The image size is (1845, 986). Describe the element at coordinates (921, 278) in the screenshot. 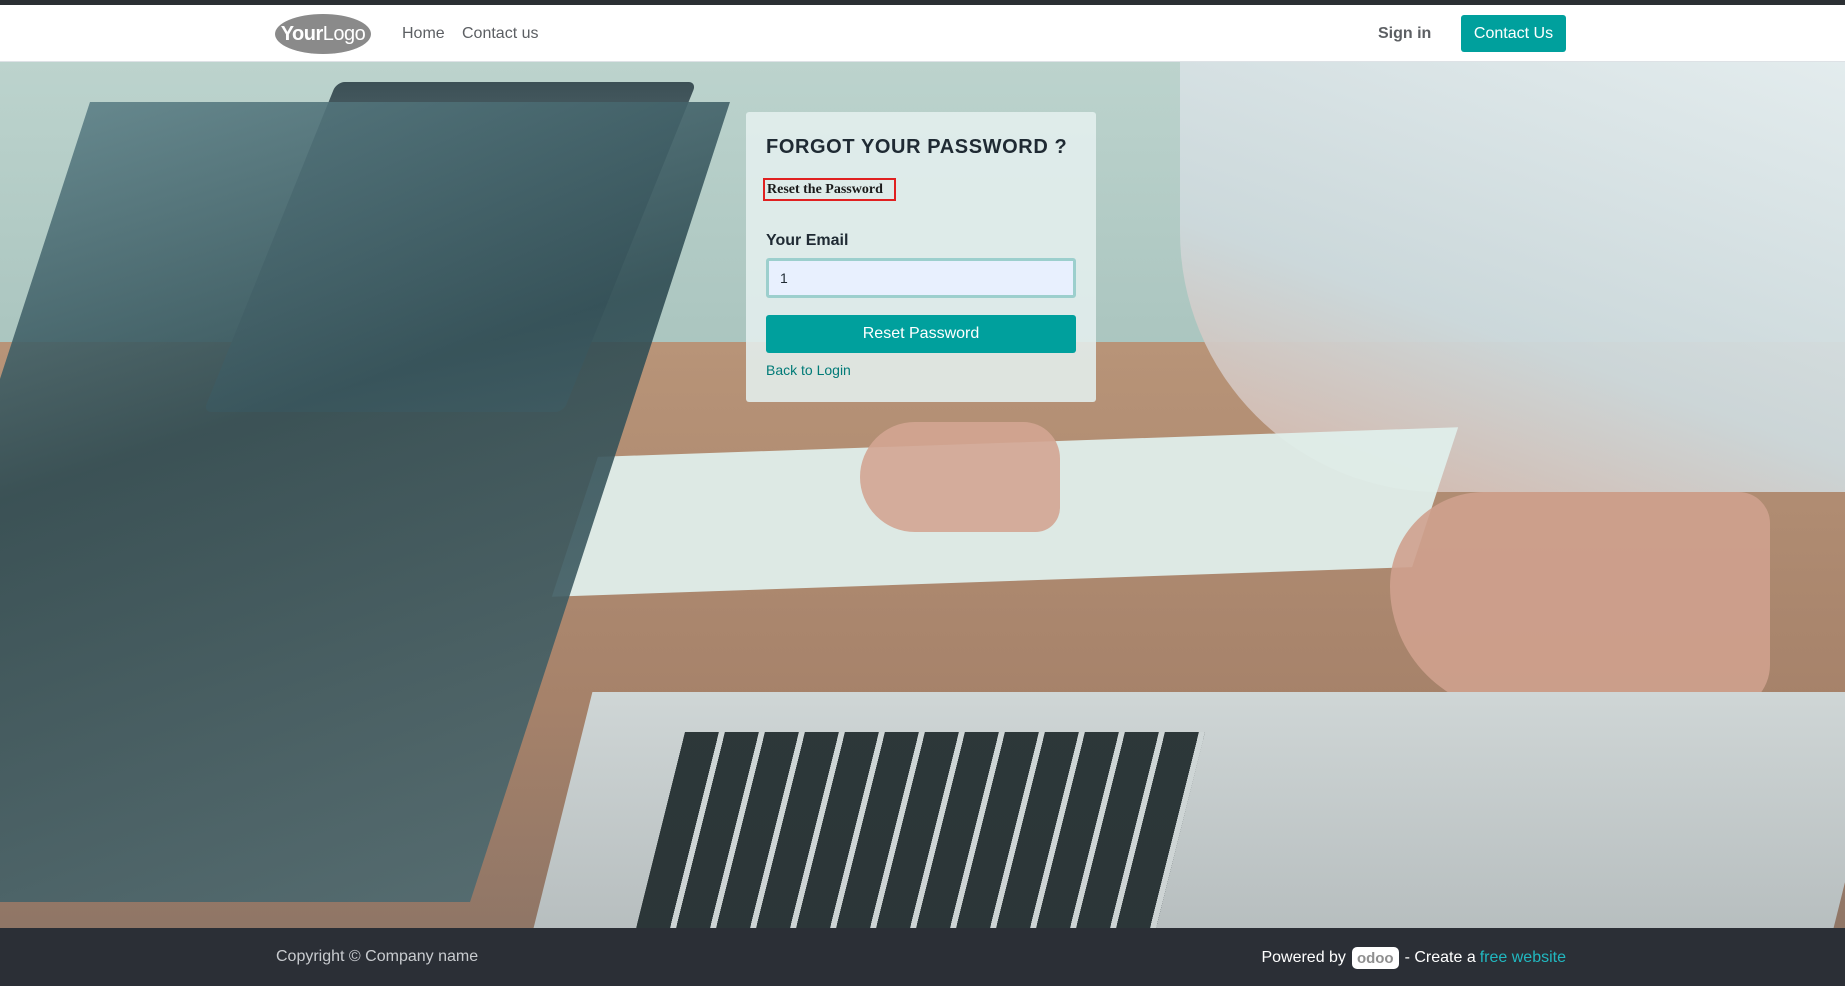

I see `email-field` at that location.